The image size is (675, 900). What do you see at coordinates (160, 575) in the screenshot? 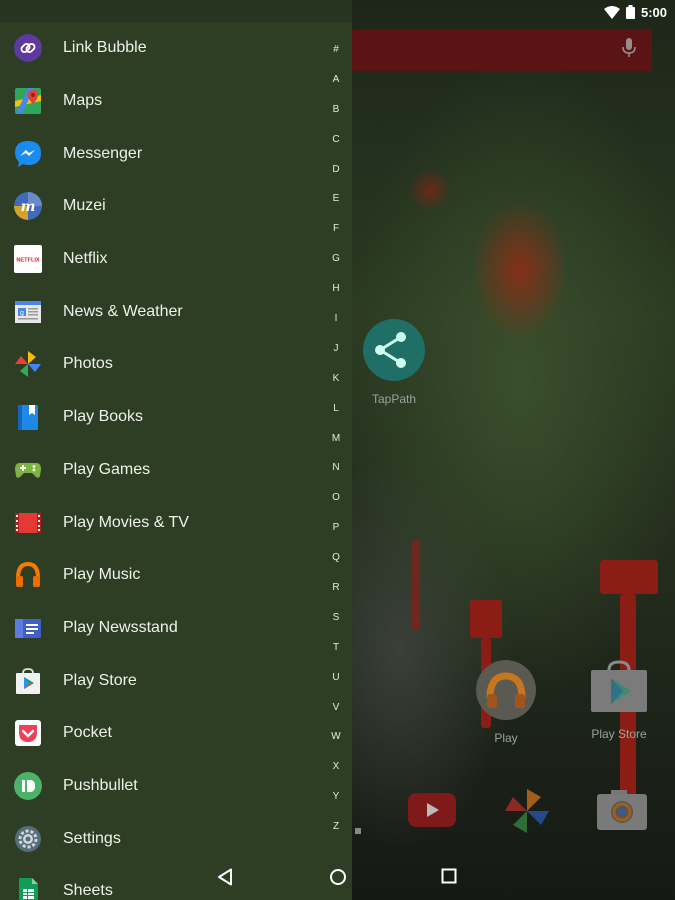
I see `app-row-play-music: Play Music` at bounding box center [160, 575].